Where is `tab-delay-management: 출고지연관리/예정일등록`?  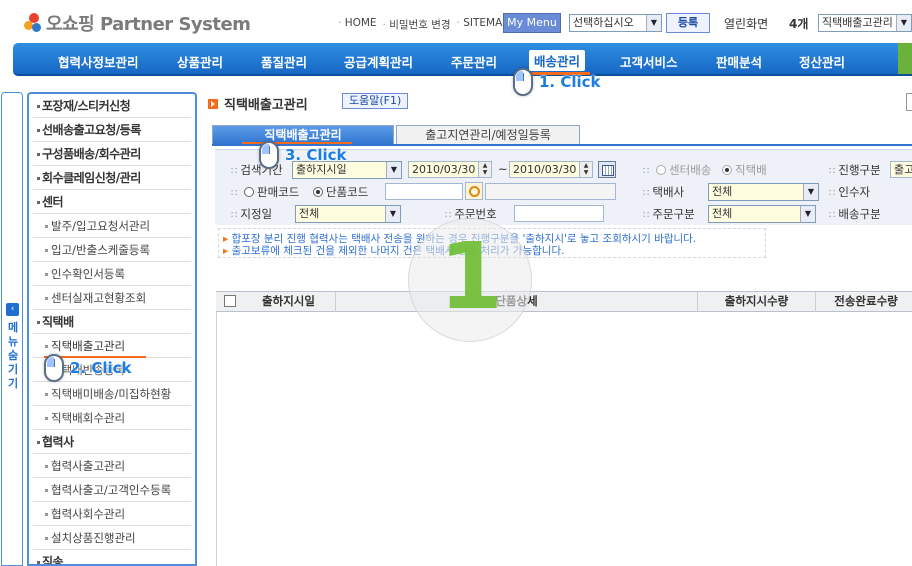
tab-delay-management: 출고지연관리/예정일등록 is located at coordinates (488, 135).